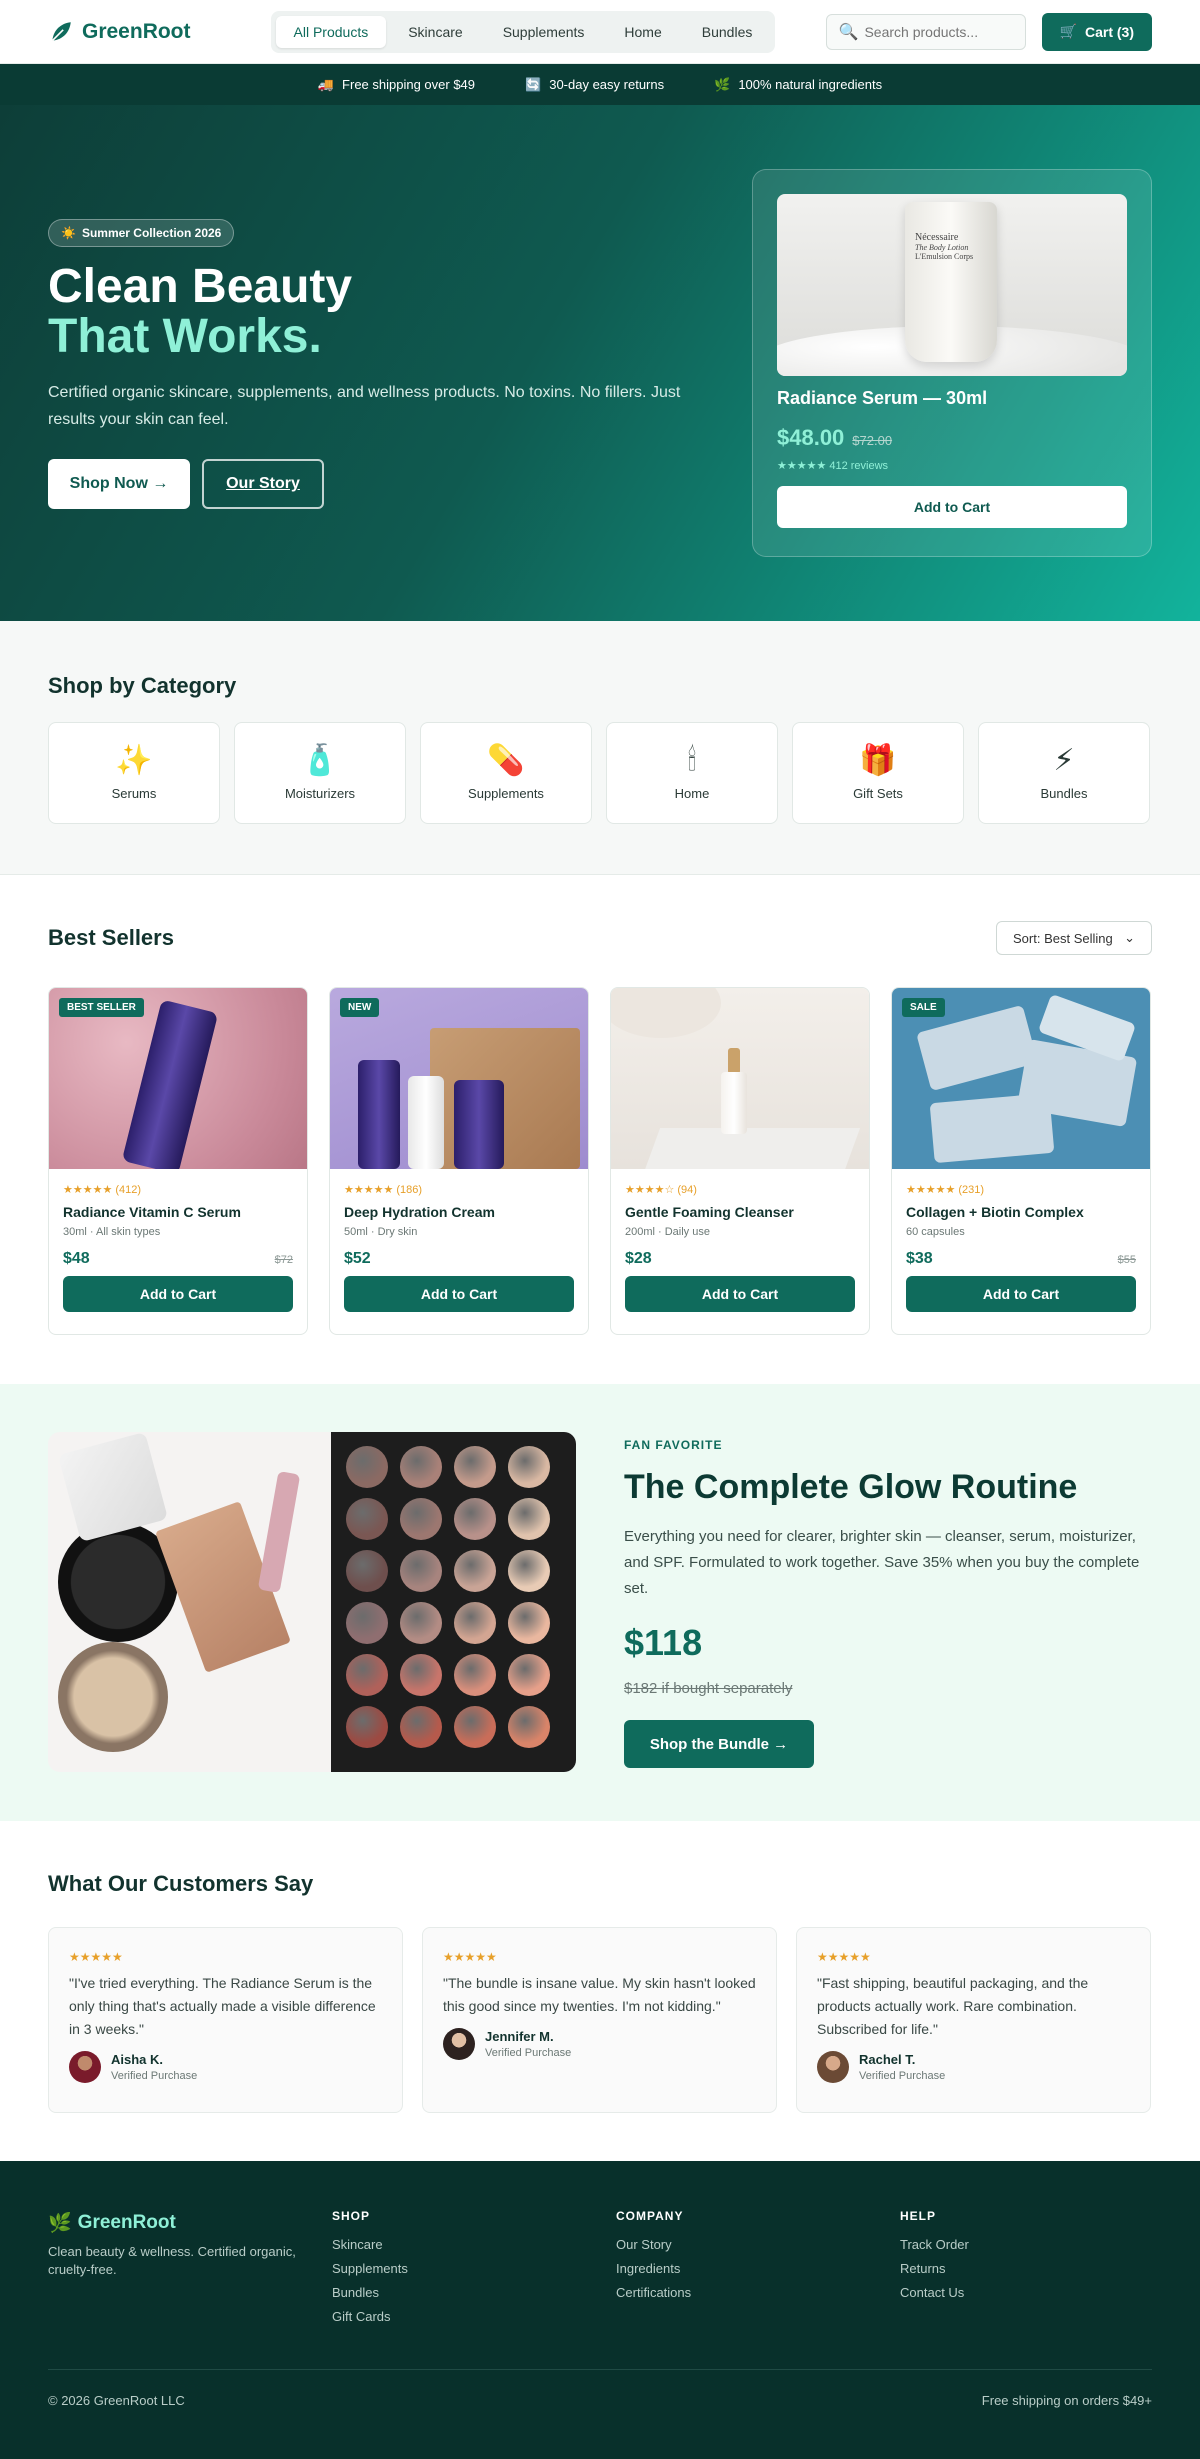  Describe the element at coordinates (459, 1212) in the screenshot. I see `product-name: Deep Hydration Cream` at that location.